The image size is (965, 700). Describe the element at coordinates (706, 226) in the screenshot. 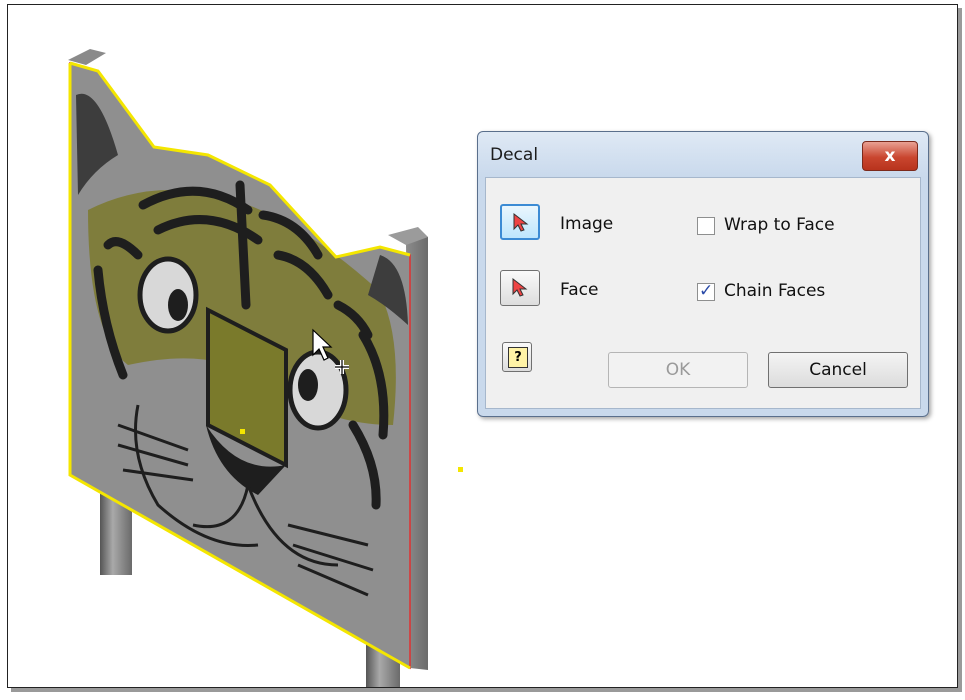

I see `wrap-to-face-checkbox` at that location.